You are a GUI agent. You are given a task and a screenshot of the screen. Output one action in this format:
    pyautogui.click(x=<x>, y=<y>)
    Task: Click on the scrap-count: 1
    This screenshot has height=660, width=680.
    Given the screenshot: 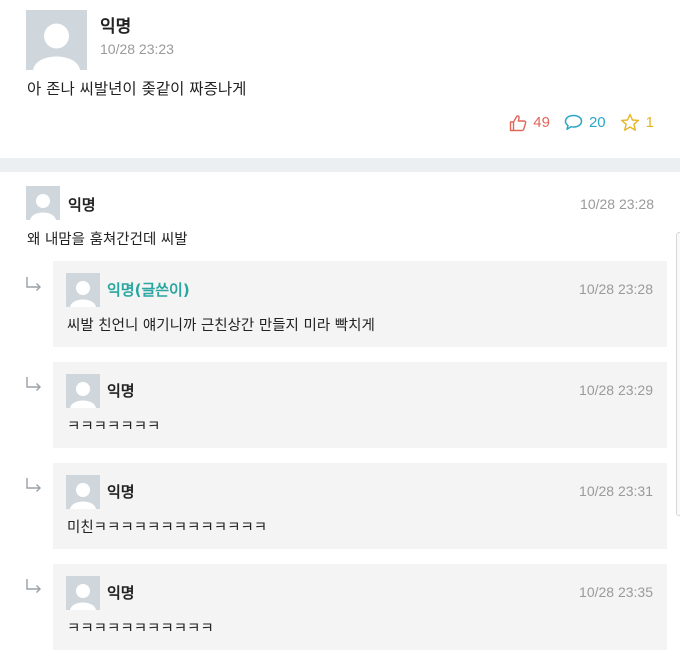 What is the action you would take?
    pyautogui.click(x=649, y=122)
    